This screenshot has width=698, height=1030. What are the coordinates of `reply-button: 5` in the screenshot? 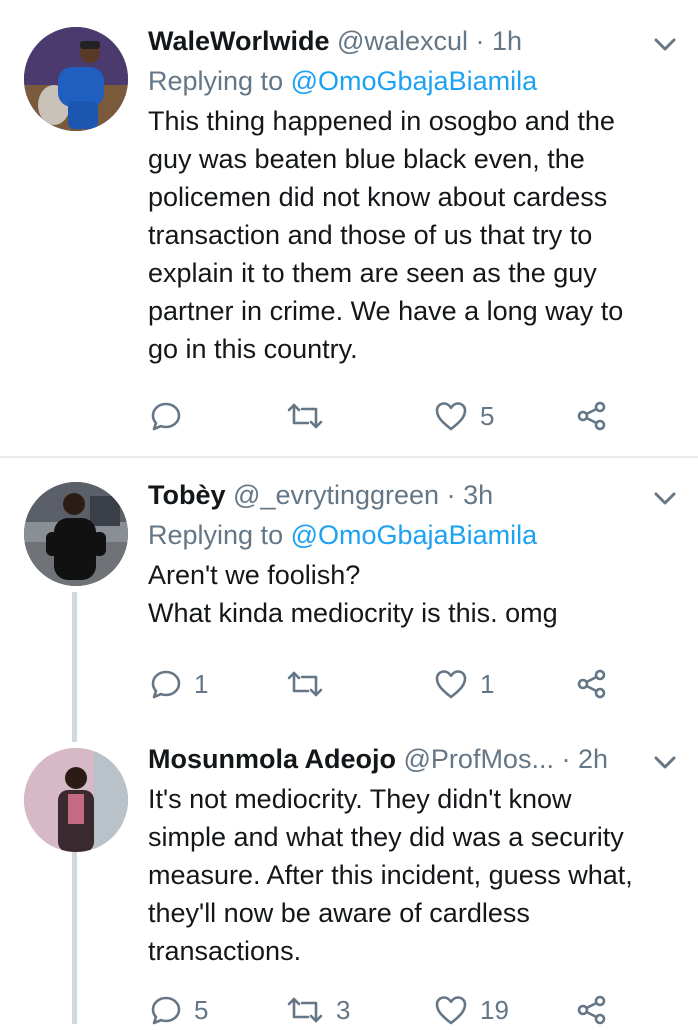 It's located at (179, 1010).